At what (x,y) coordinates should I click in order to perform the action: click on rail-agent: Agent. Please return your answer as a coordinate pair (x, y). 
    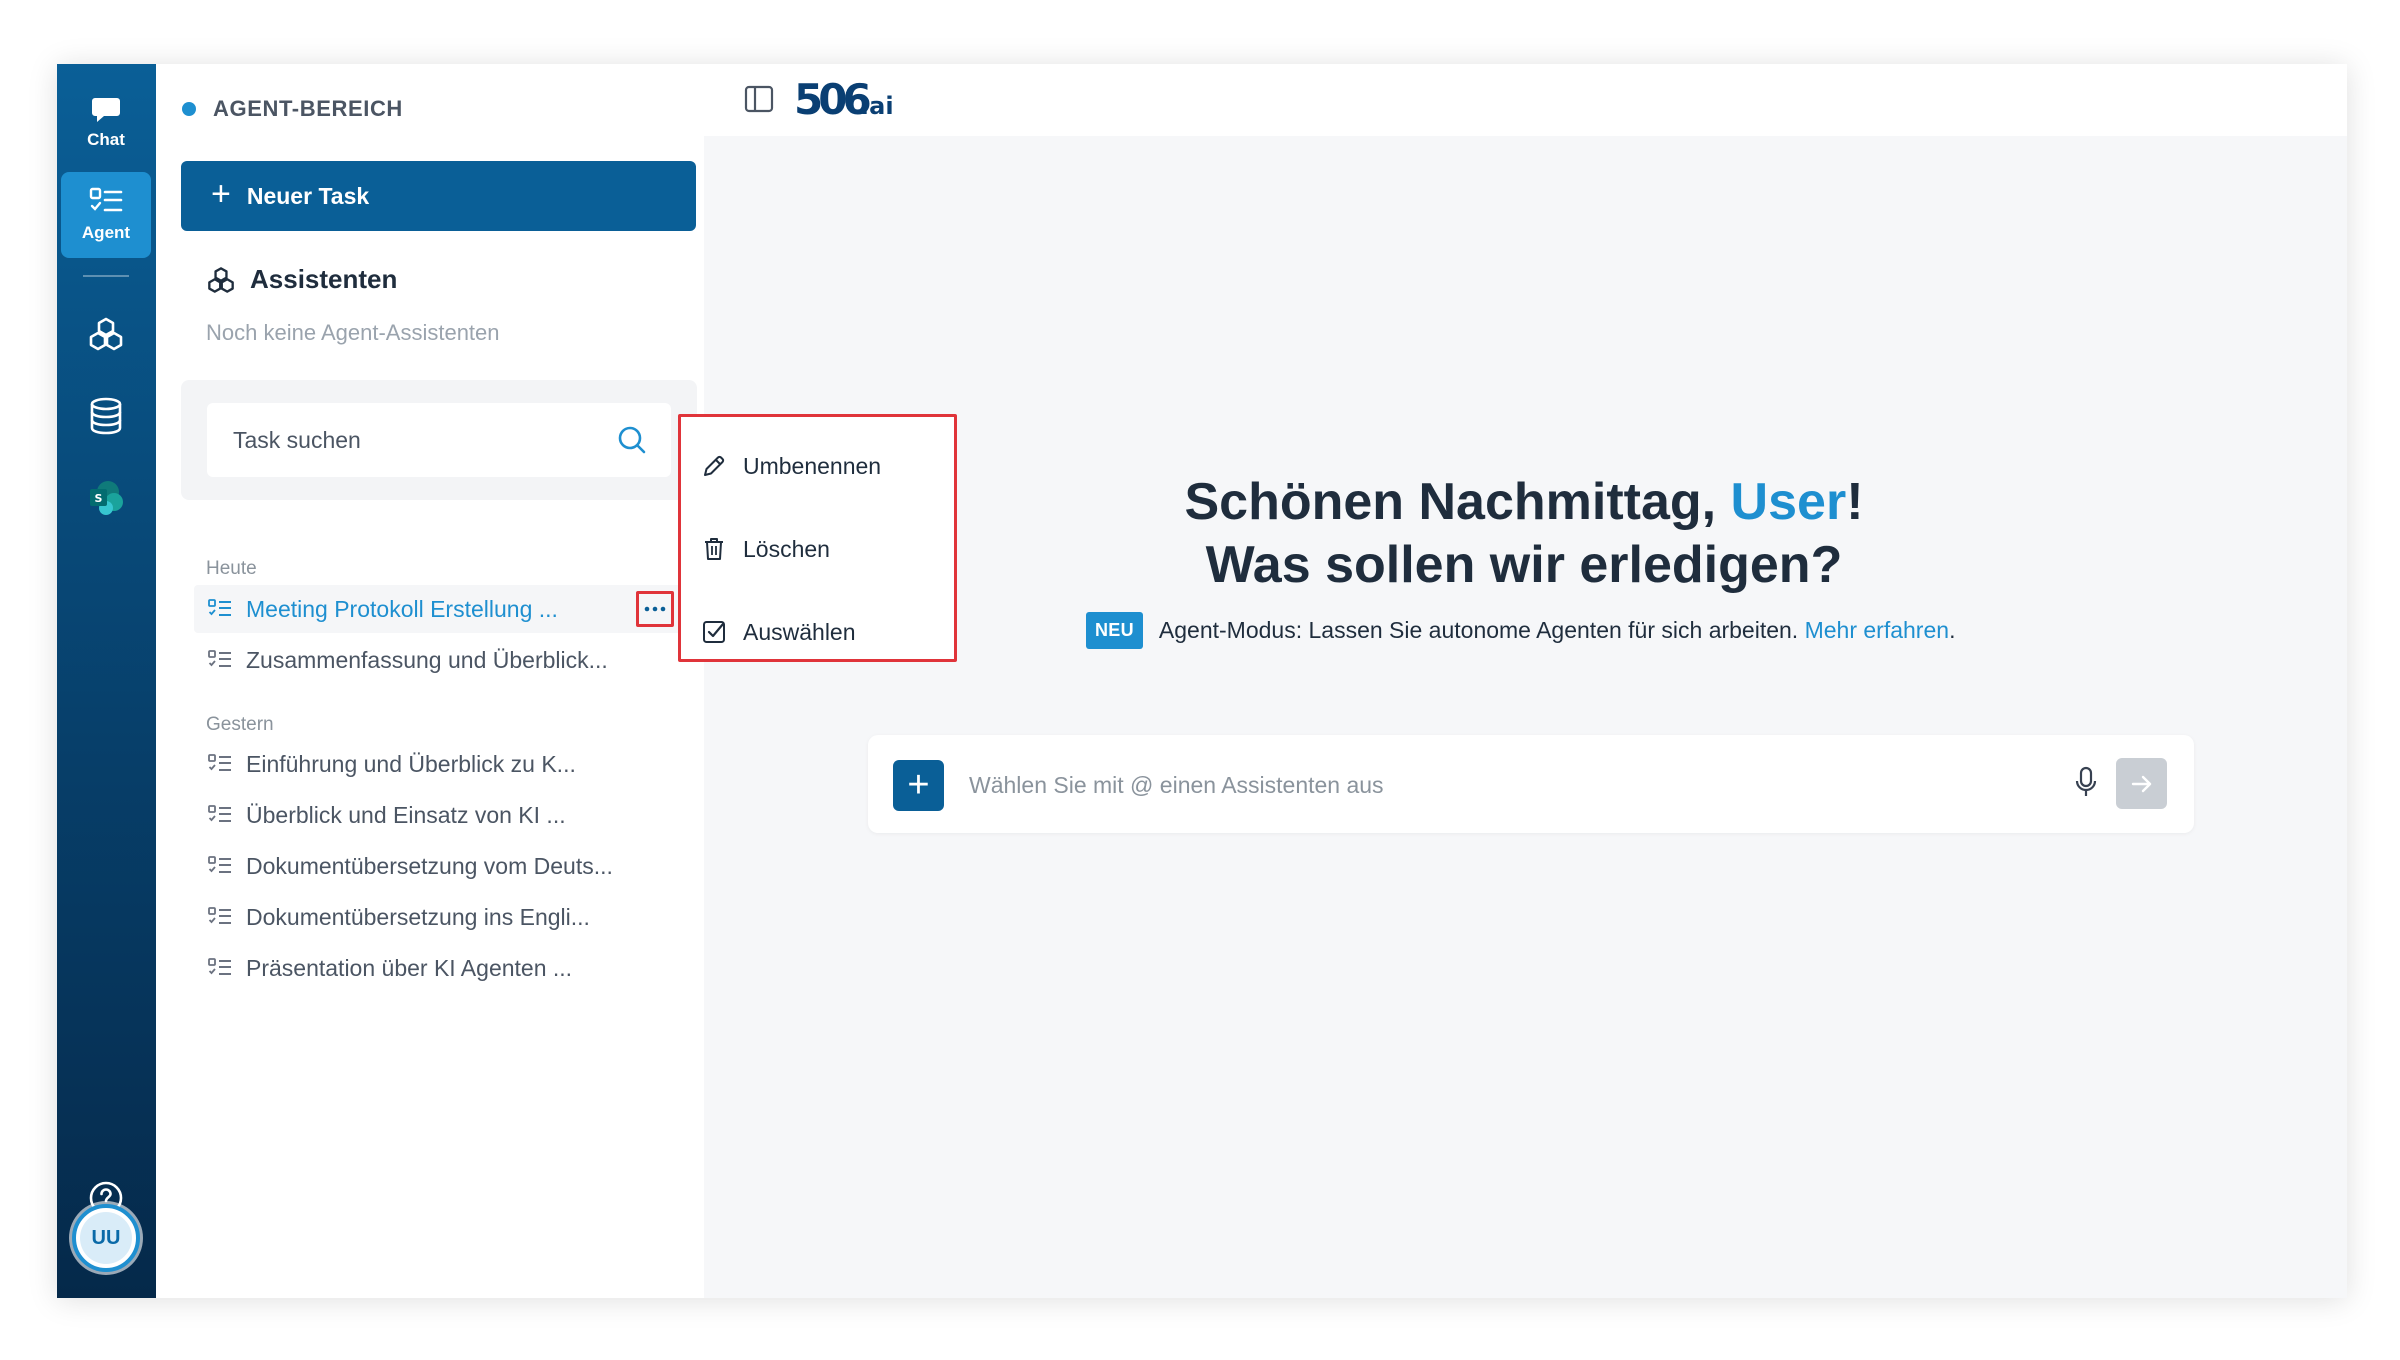
    Looking at the image, I should click on (106, 215).